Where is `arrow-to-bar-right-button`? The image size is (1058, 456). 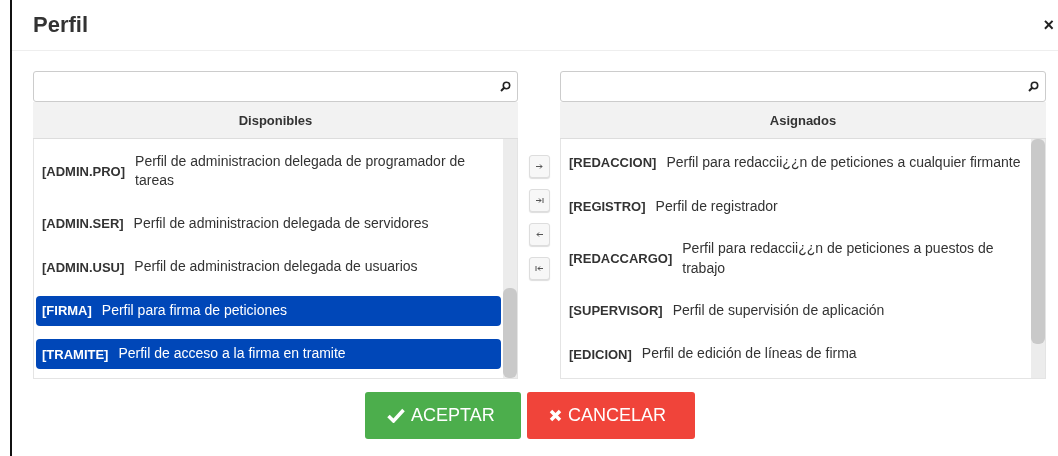
arrow-to-bar-right-button is located at coordinates (539, 200).